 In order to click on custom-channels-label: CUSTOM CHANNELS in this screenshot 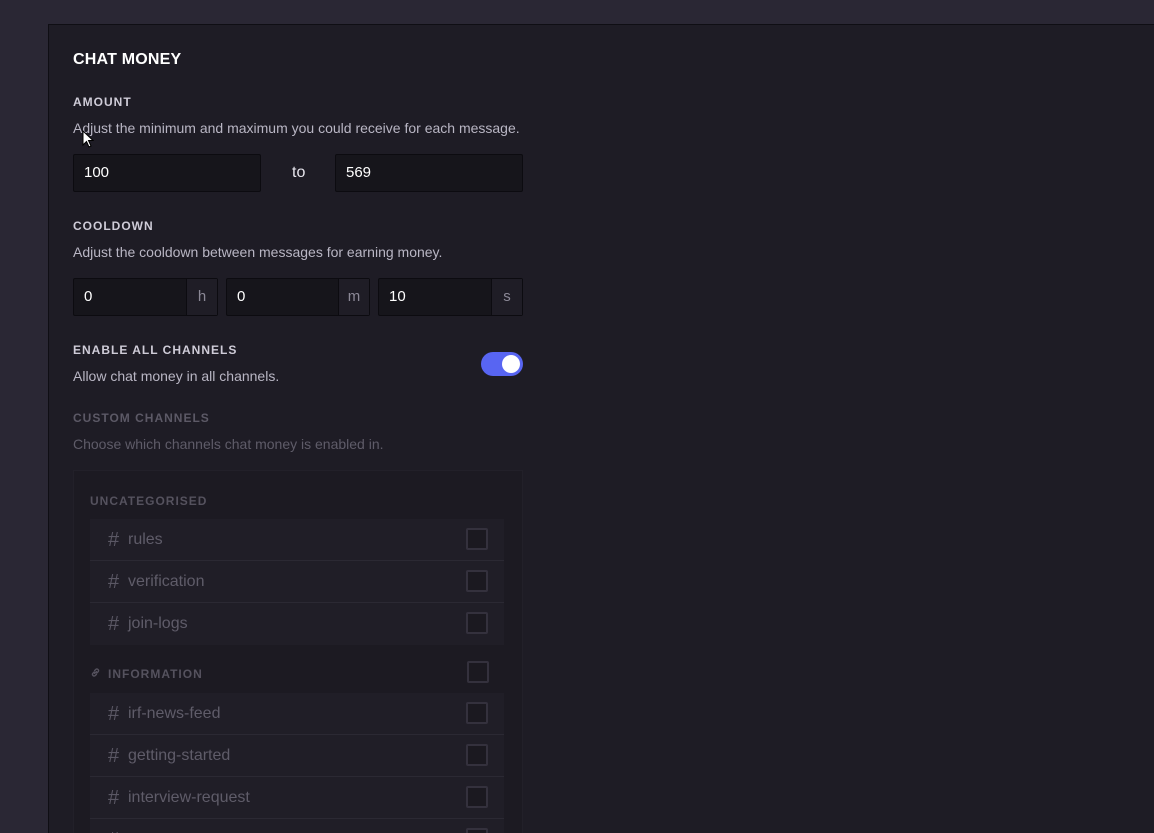, I will do `click(141, 418)`.